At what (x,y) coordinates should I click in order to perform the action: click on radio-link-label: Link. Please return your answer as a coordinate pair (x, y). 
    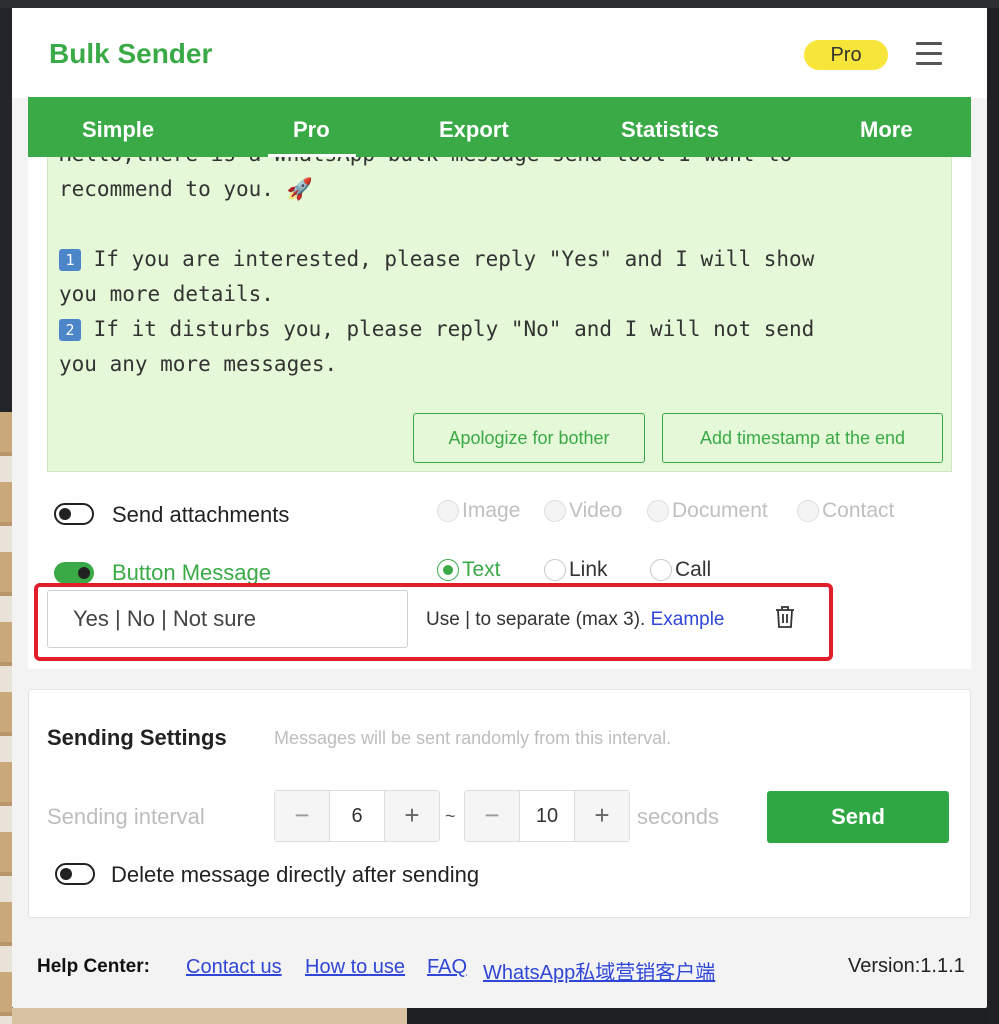
    Looking at the image, I should click on (588, 569).